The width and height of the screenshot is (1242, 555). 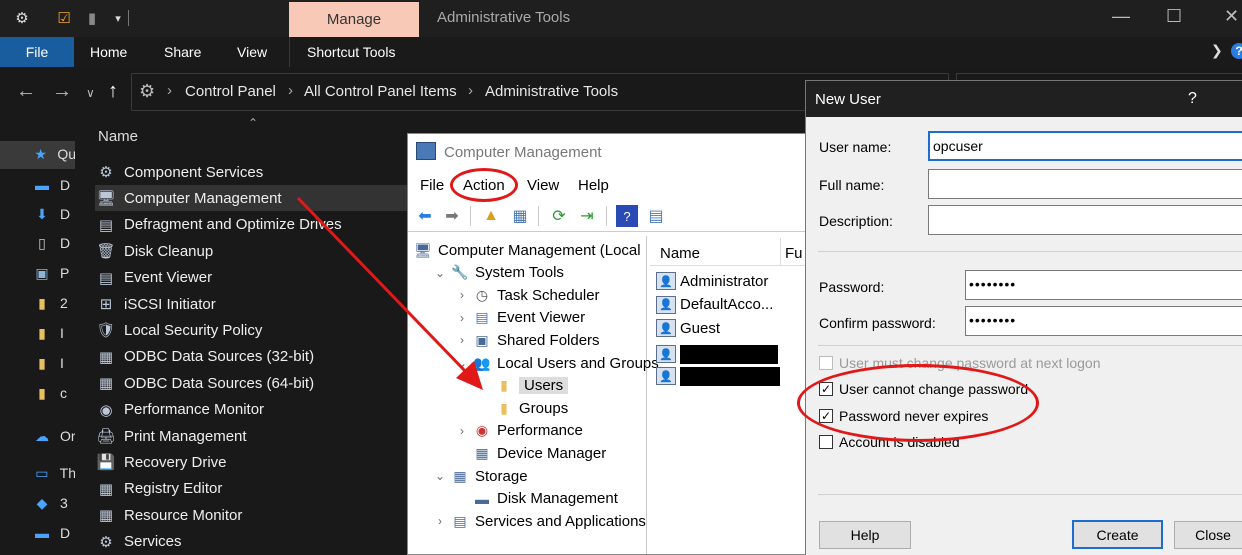 I want to click on annotation-arrow, so click(x=389, y=293).